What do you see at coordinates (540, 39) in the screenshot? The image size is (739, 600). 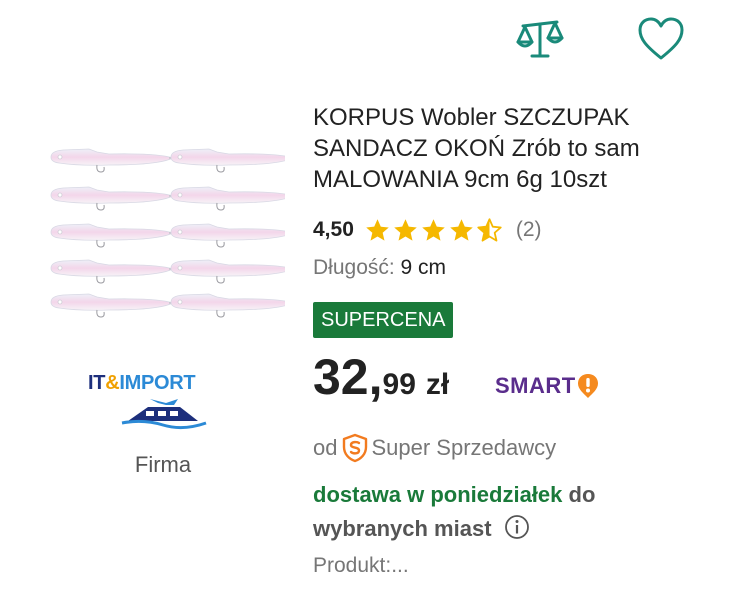 I see `compare-icon` at bounding box center [540, 39].